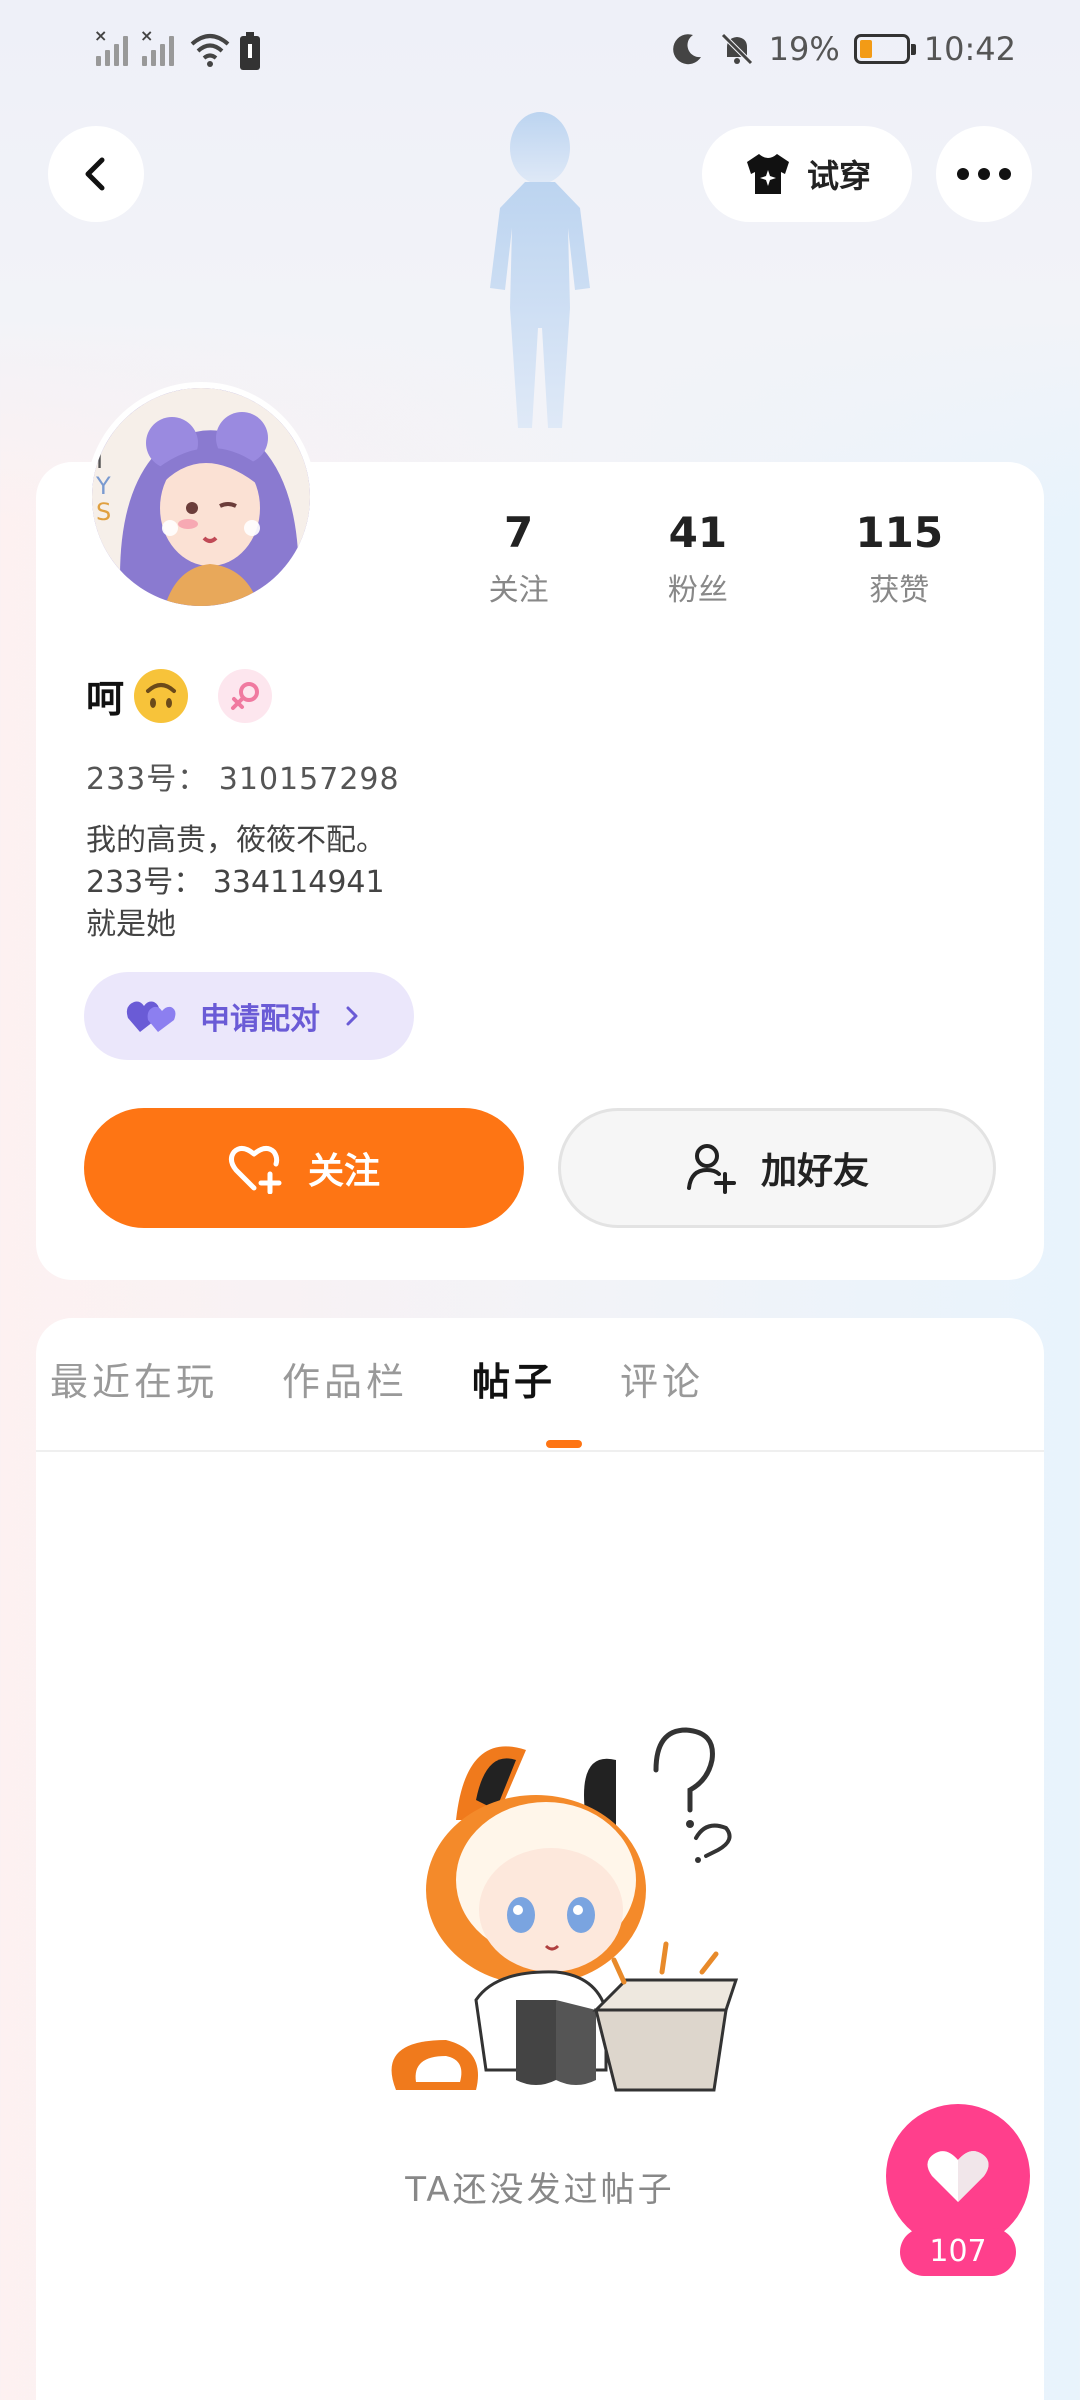 The width and height of the screenshot is (1080, 2400). Describe the element at coordinates (250, 51) in the screenshot. I see `battery-saver-icon` at that location.